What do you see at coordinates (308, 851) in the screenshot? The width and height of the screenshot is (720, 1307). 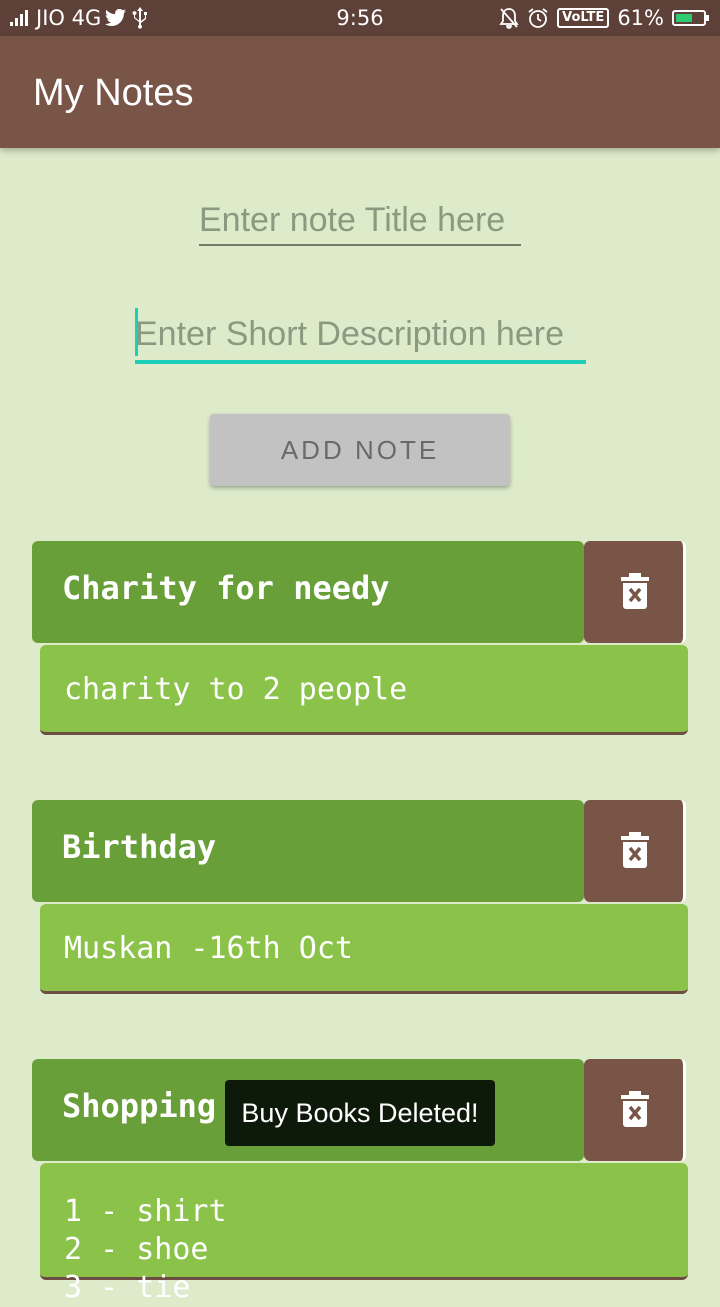 I see `note-title-bar: Birthday` at bounding box center [308, 851].